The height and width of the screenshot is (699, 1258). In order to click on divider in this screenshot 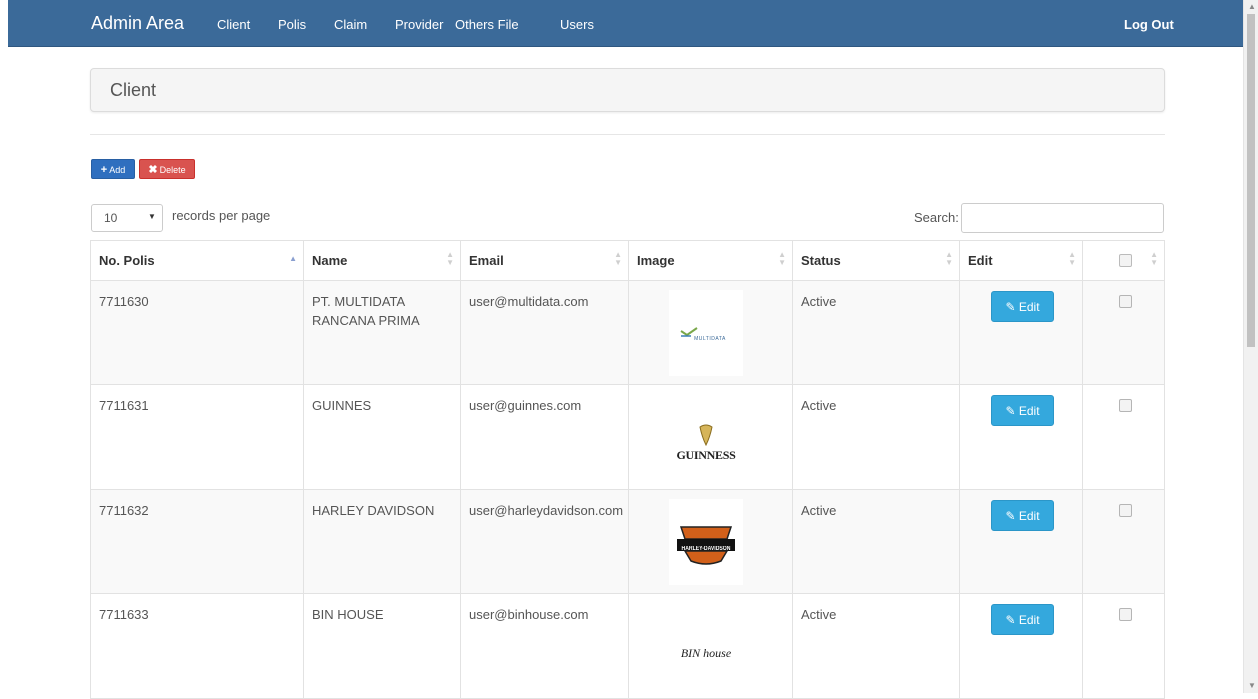, I will do `click(627, 134)`.